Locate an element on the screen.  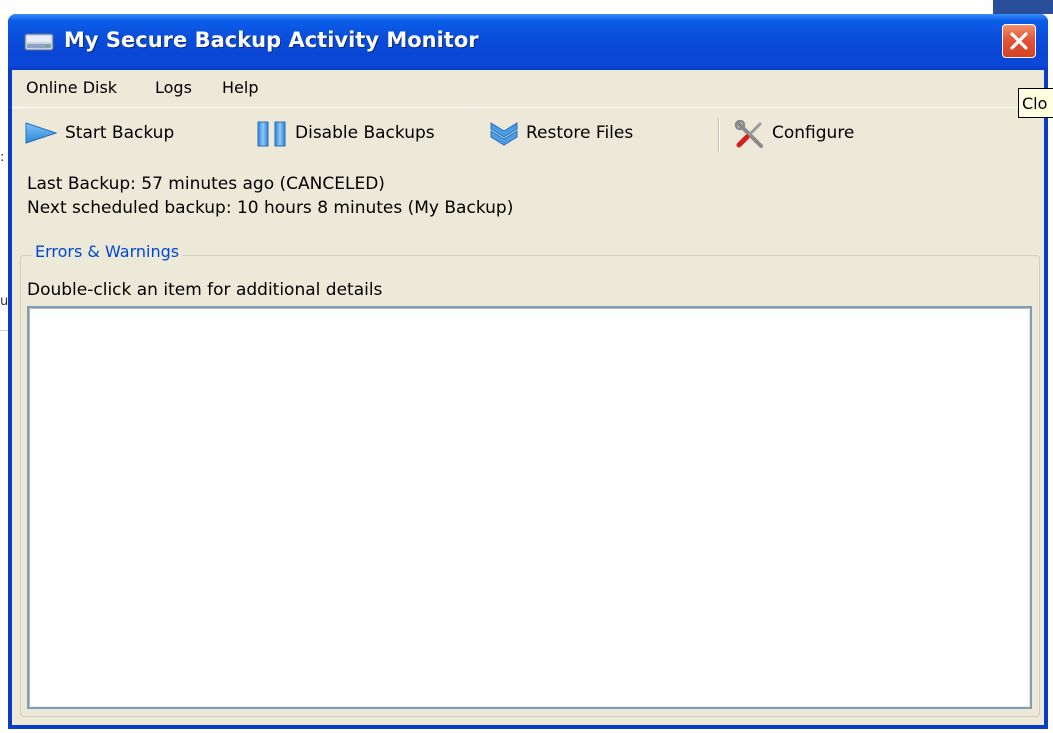
start-backup-label: Start Backup is located at coordinates (120, 133).